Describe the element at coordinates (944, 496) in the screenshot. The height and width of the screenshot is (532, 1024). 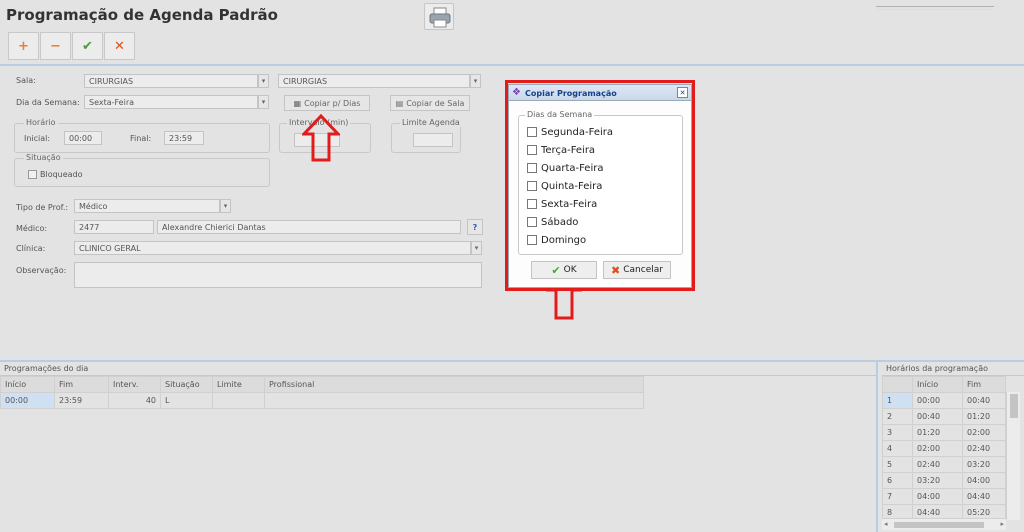
I see `table-row: 7 04:00 04:40` at that location.